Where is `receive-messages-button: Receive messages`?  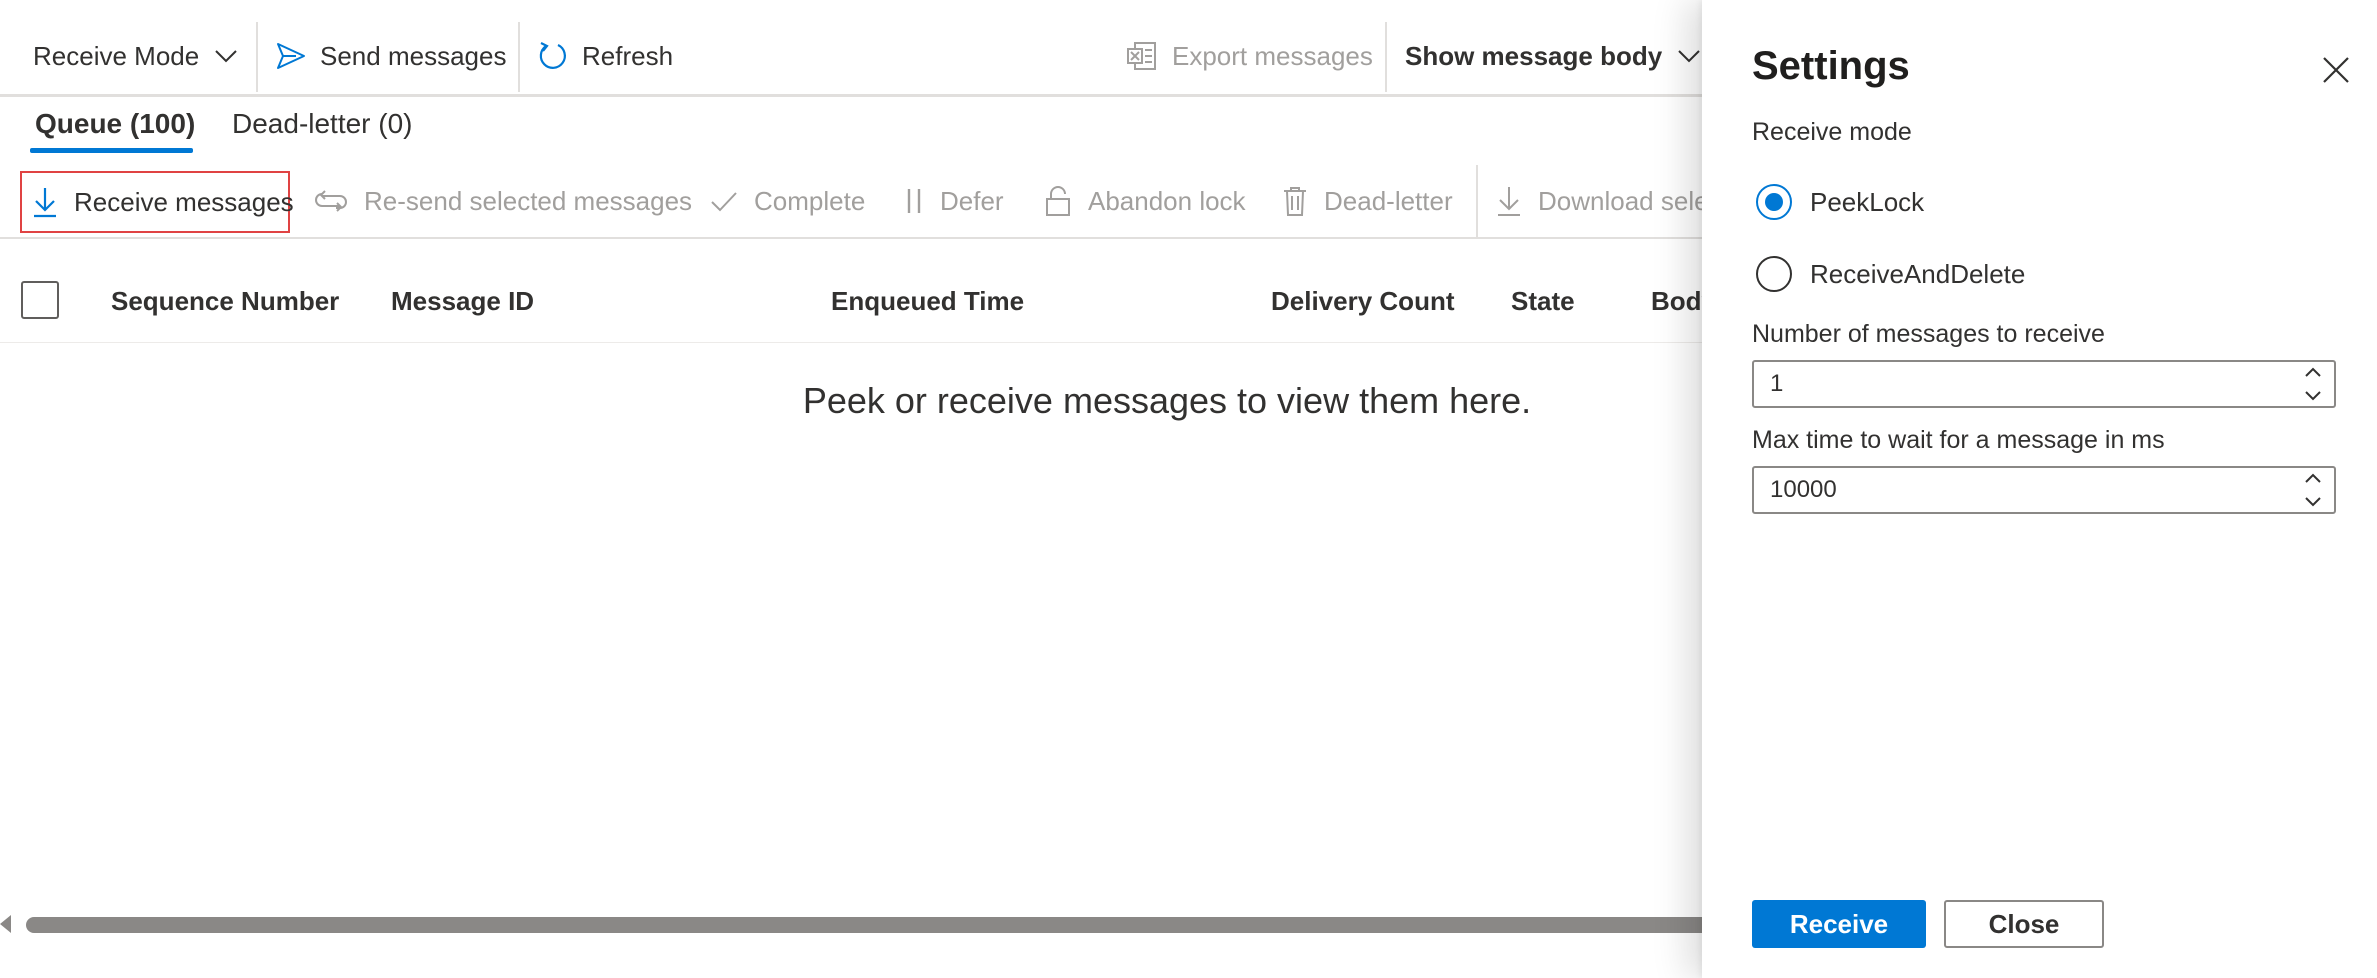
receive-messages-button: Receive messages is located at coordinates (157, 202).